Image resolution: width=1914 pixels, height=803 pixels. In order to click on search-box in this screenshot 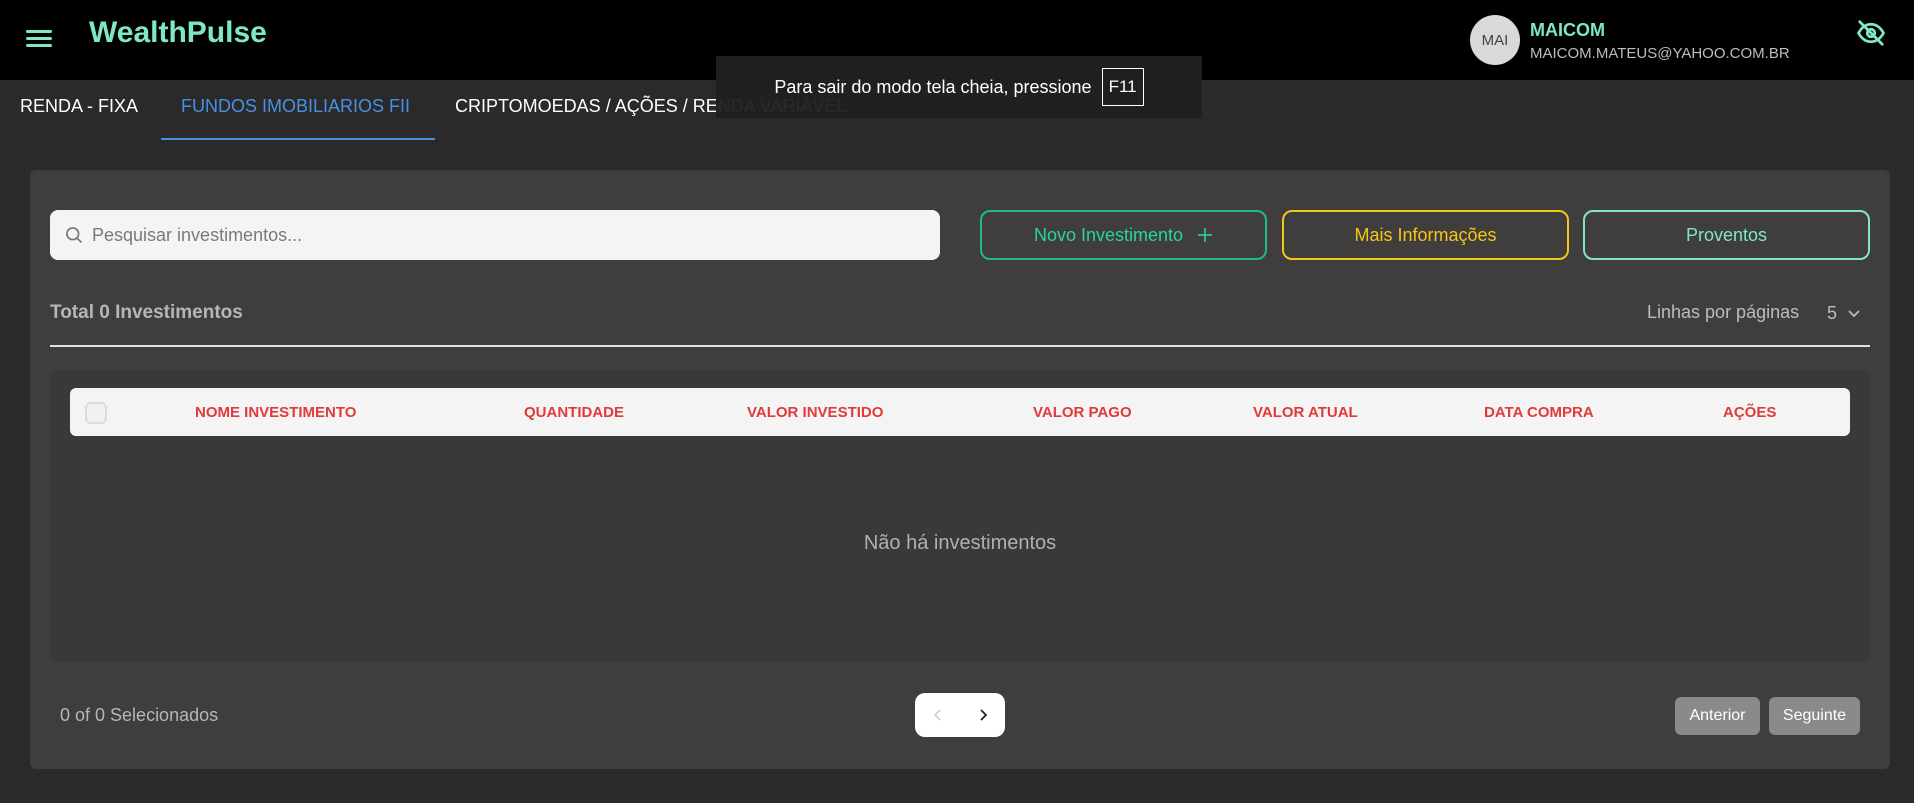, I will do `click(495, 235)`.